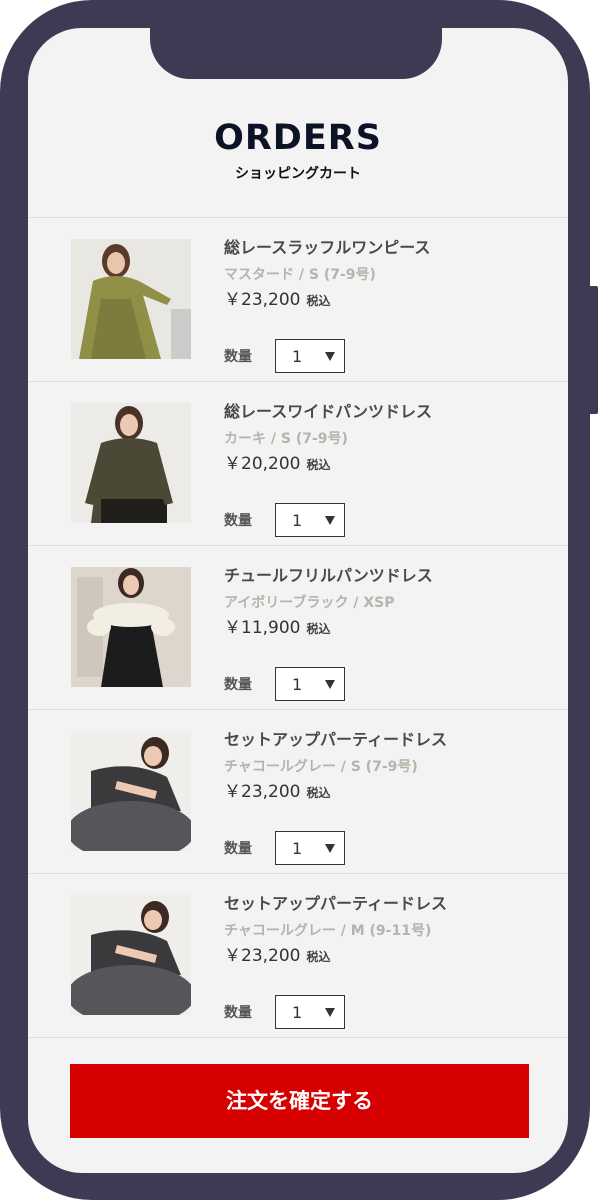  Describe the element at coordinates (384, 628) in the screenshot. I see `price-row: ￥11,900 税込` at that location.